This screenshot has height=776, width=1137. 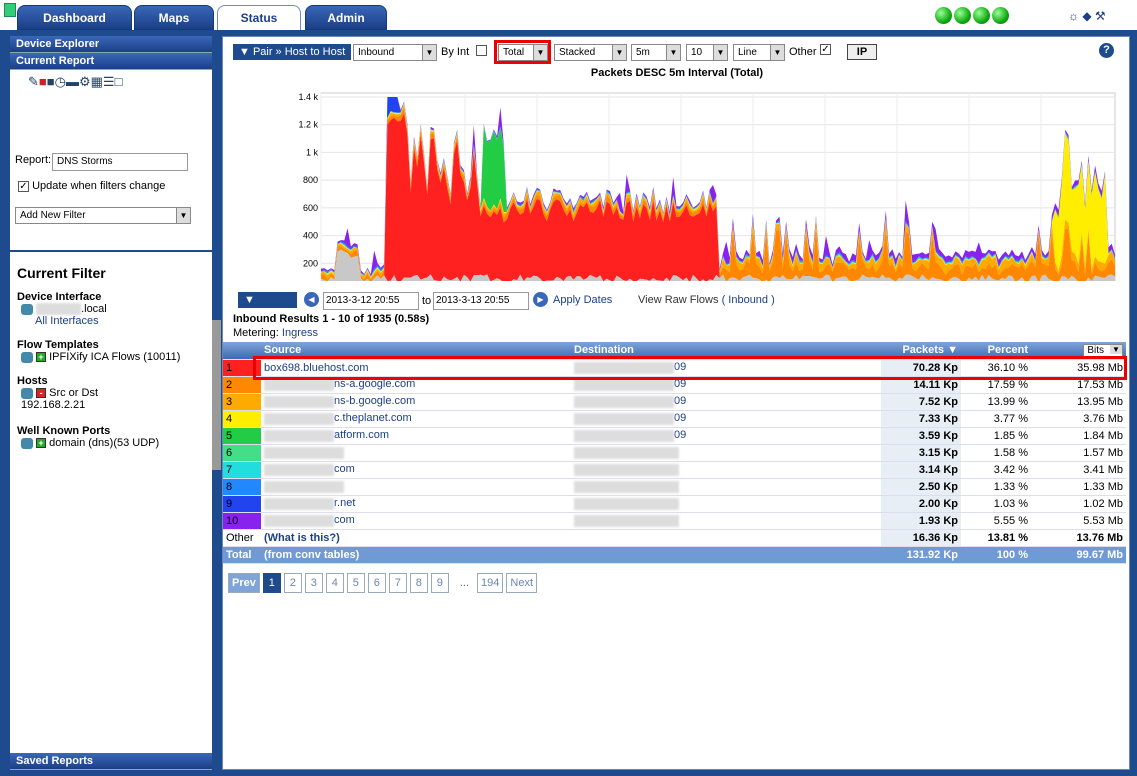 I want to click on info-icon: ◆, so click(x=1086, y=16).